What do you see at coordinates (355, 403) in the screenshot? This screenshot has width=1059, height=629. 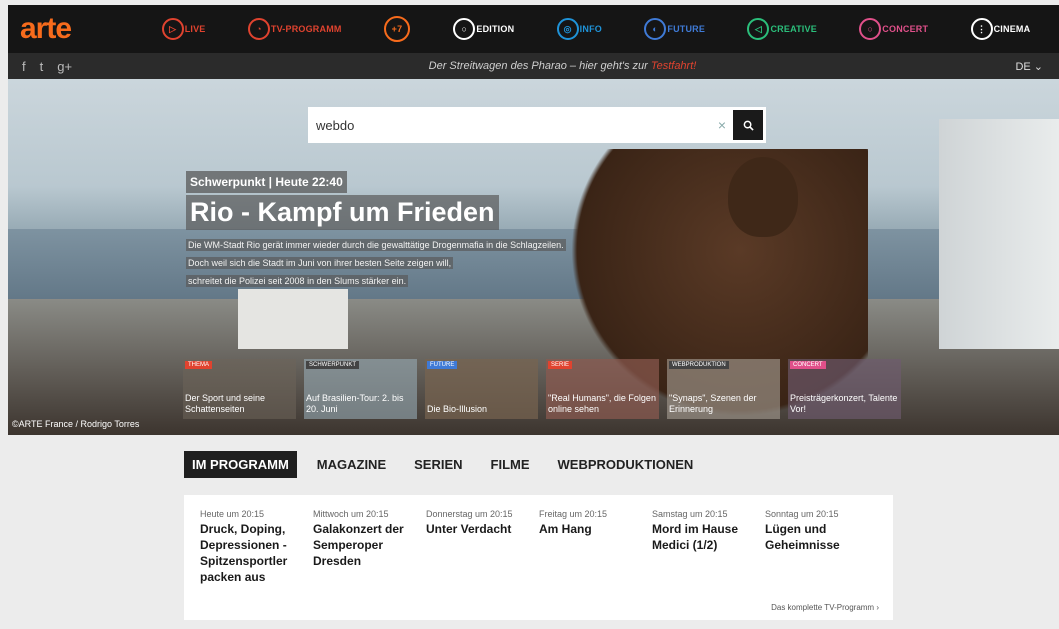 I see `card-title: Auf Brasilien-Tour: 2. bis 20. Juni` at bounding box center [355, 403].